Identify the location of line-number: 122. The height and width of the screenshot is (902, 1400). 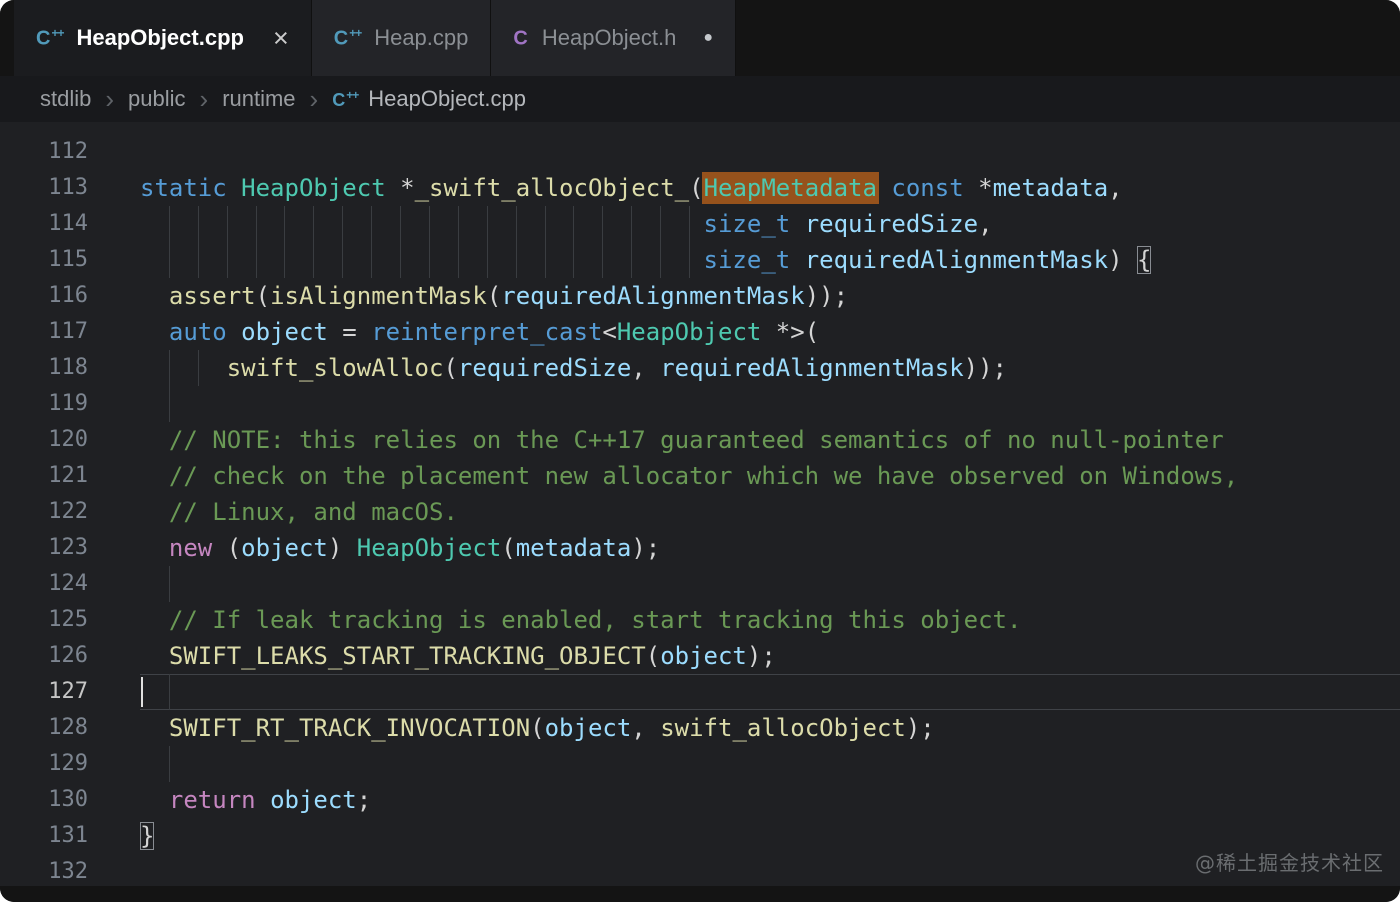
(44, 512).